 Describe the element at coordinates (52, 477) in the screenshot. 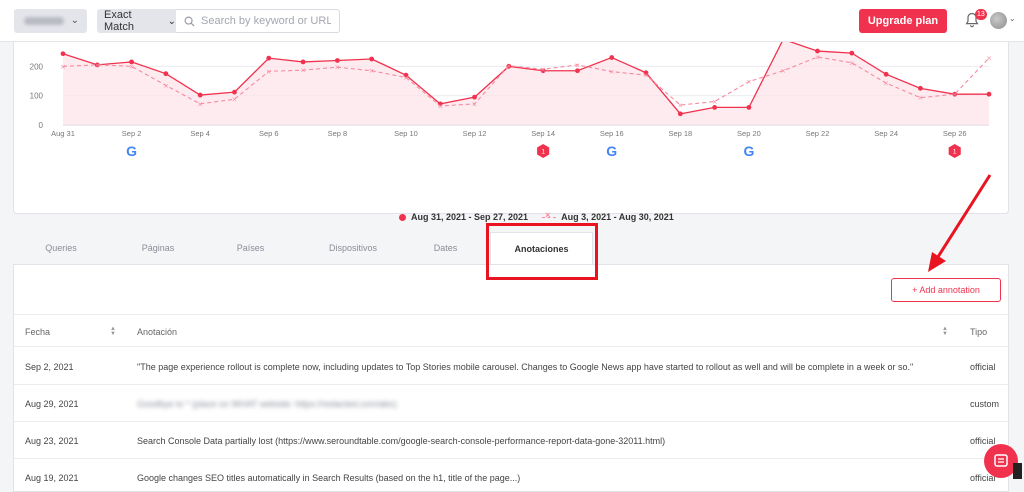

I see `row-date: Aug 19, 2021` at that location.